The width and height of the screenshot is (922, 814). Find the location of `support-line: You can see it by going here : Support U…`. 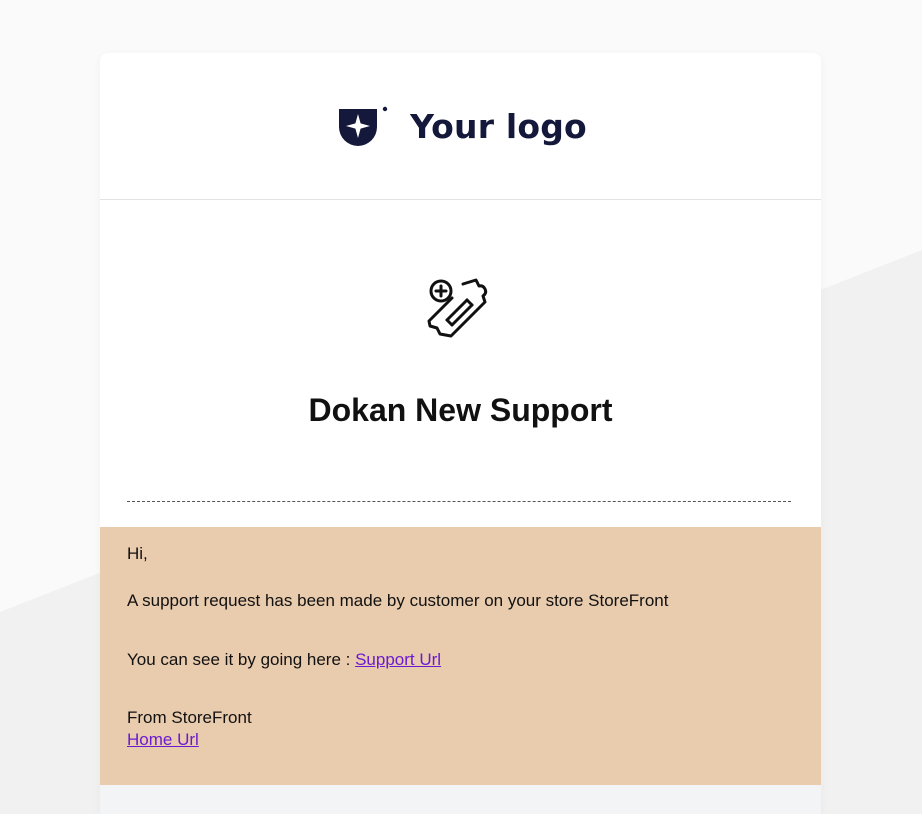

support-line: You can see it by going here : Support U… is located at coordinates (460, 660).